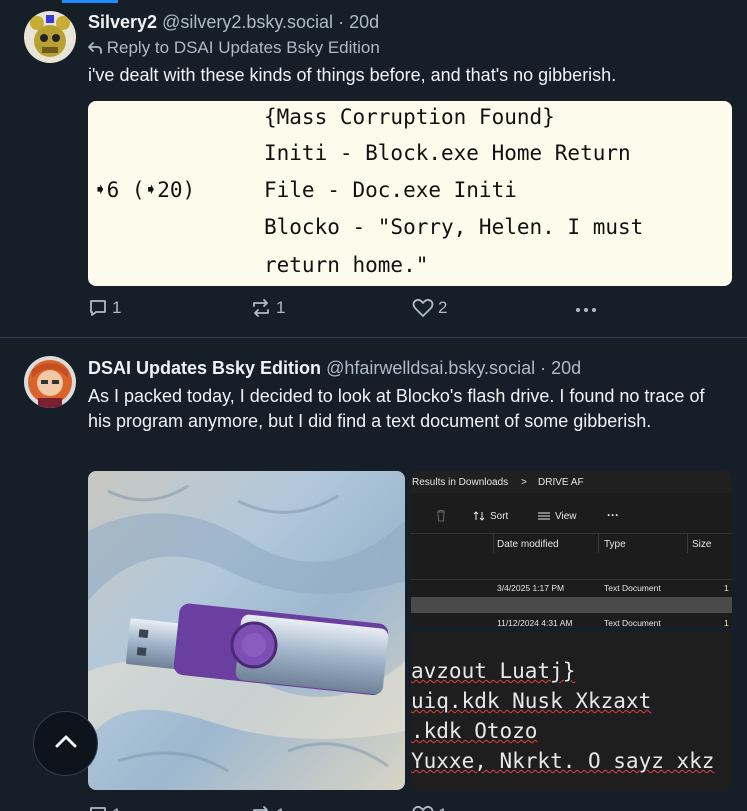  I want to click on chevron-up-icon, so click(66, 743).